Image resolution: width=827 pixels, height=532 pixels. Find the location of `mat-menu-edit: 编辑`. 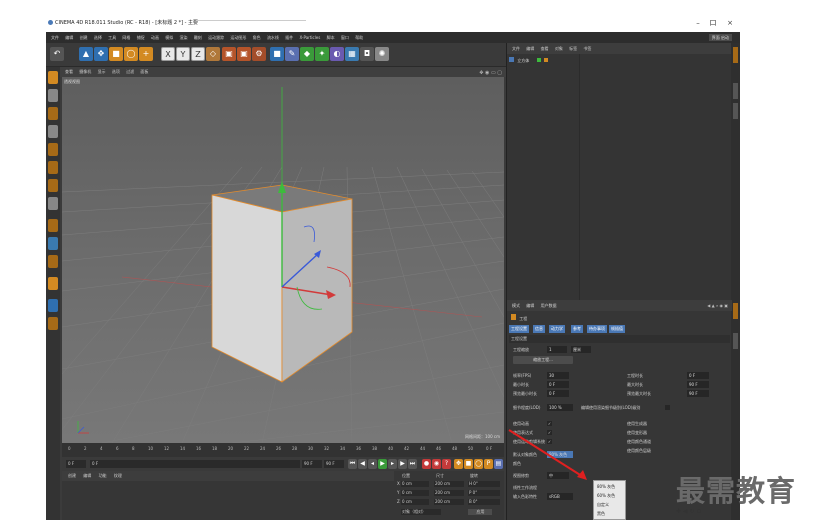

mat-menu-edit: 编辑 is located at coordinates (87, 476).